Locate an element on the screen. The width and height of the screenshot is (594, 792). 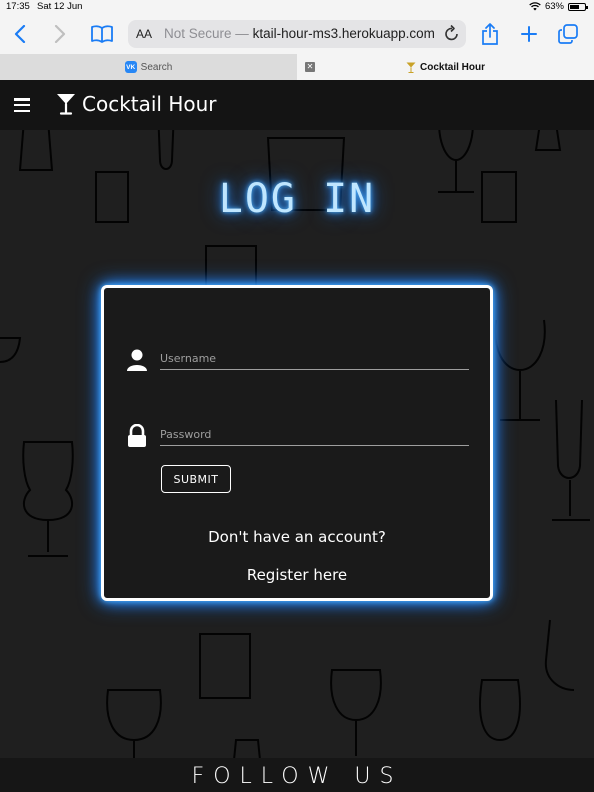
brand-link: Cocktail Hour is located at coordinates (136, 104).